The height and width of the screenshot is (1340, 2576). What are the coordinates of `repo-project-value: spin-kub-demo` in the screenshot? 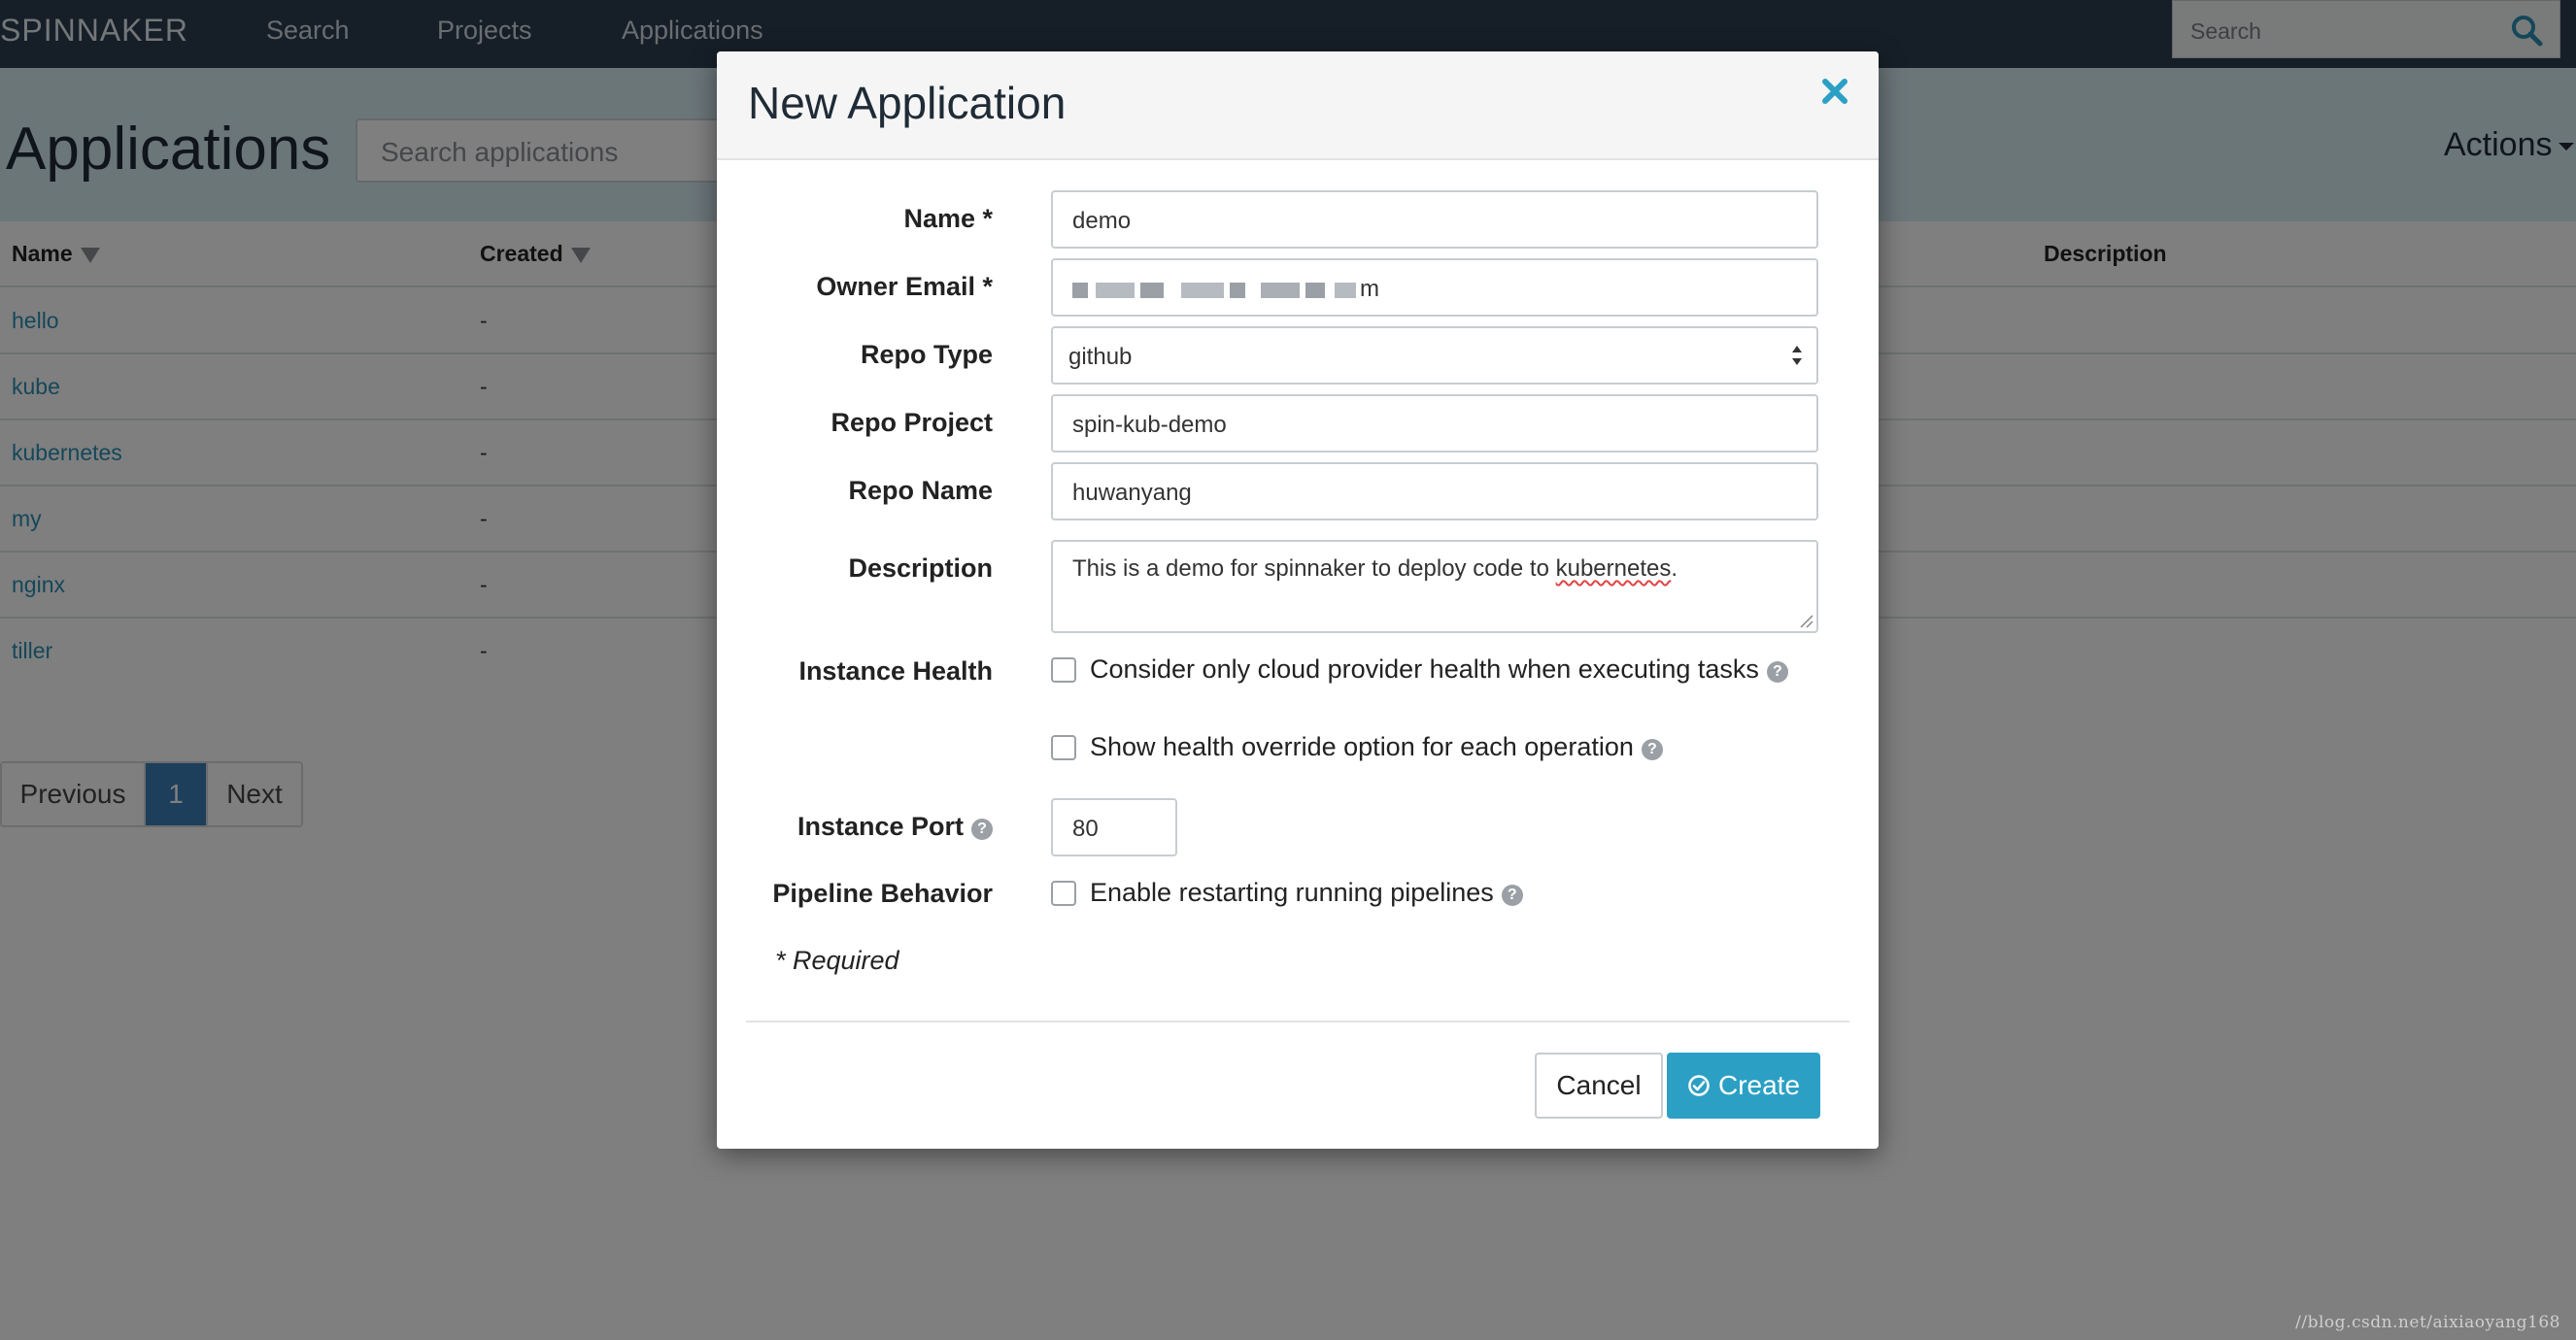 It's located at (1149, 425).